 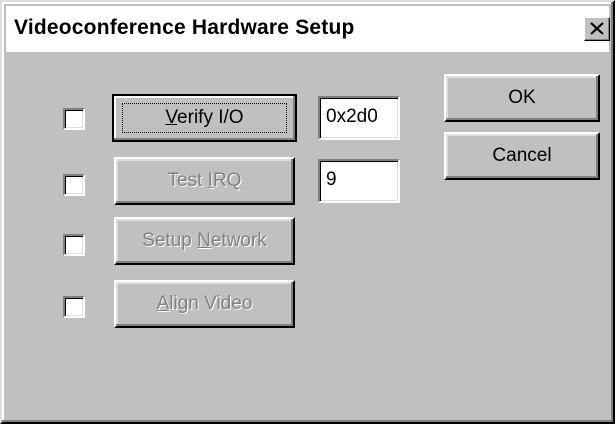 What do you see at coordinates (74, 307) in the screenshot?
I see `align-video-checkbox` at bounding box center [74, 307].